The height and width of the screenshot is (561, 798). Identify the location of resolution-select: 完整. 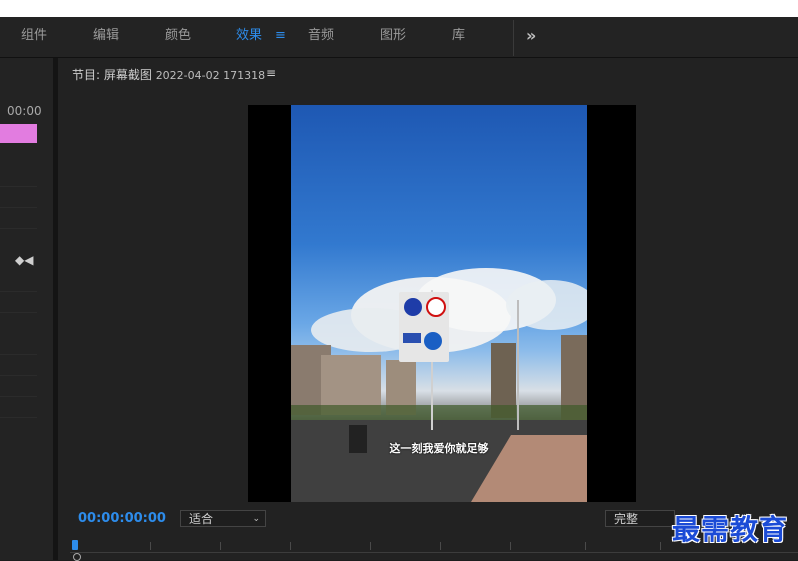
(640, 518).